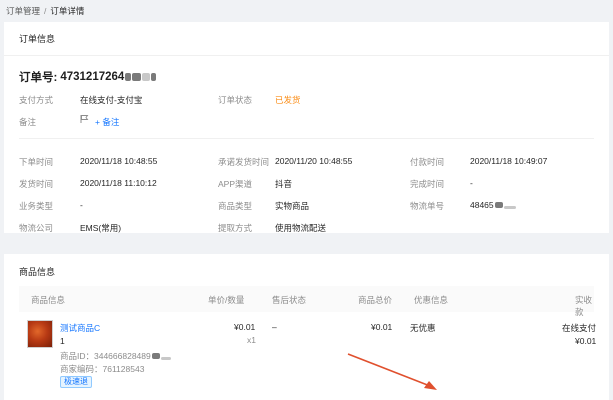 Image resolution: width=613 pixels, height=400 pixels. I want to click on tracking-no-value: 48465, so click(482, 205).